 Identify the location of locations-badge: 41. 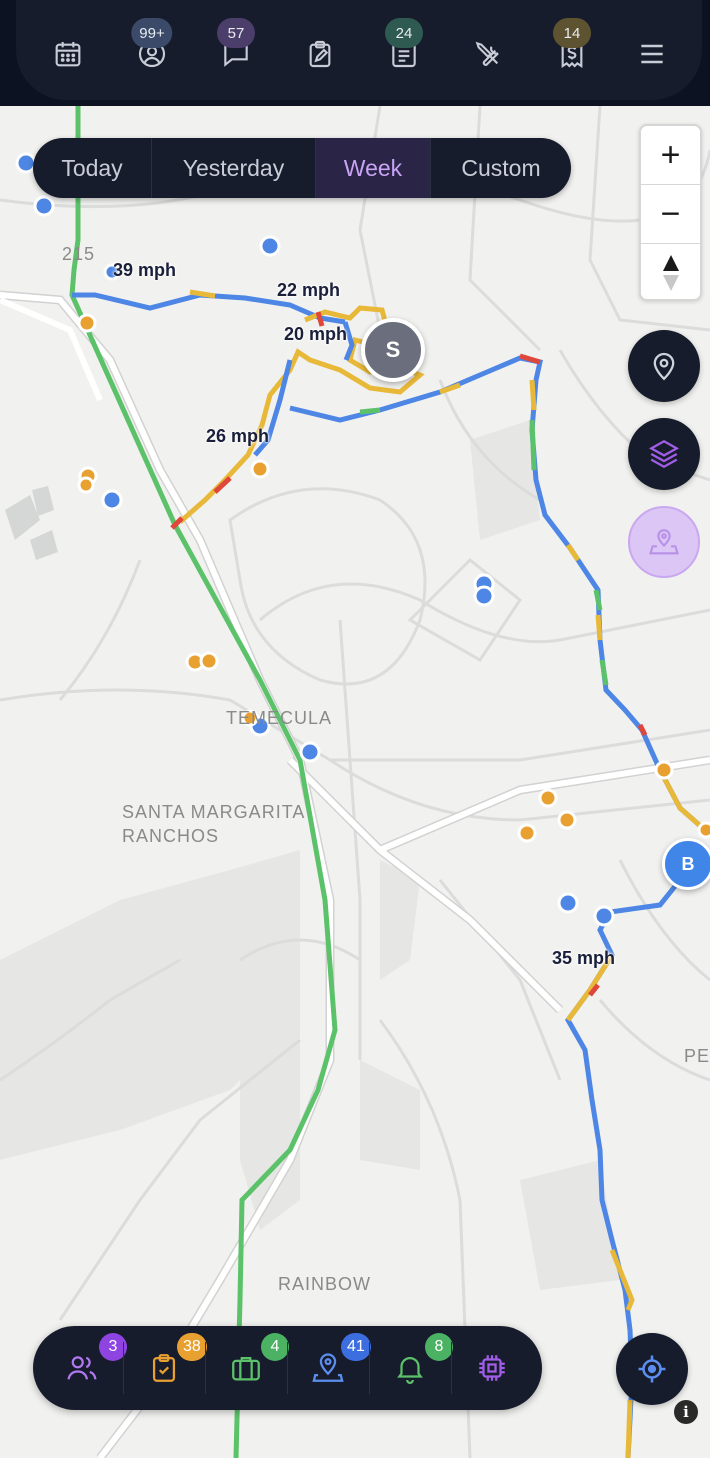
(356, 1347).